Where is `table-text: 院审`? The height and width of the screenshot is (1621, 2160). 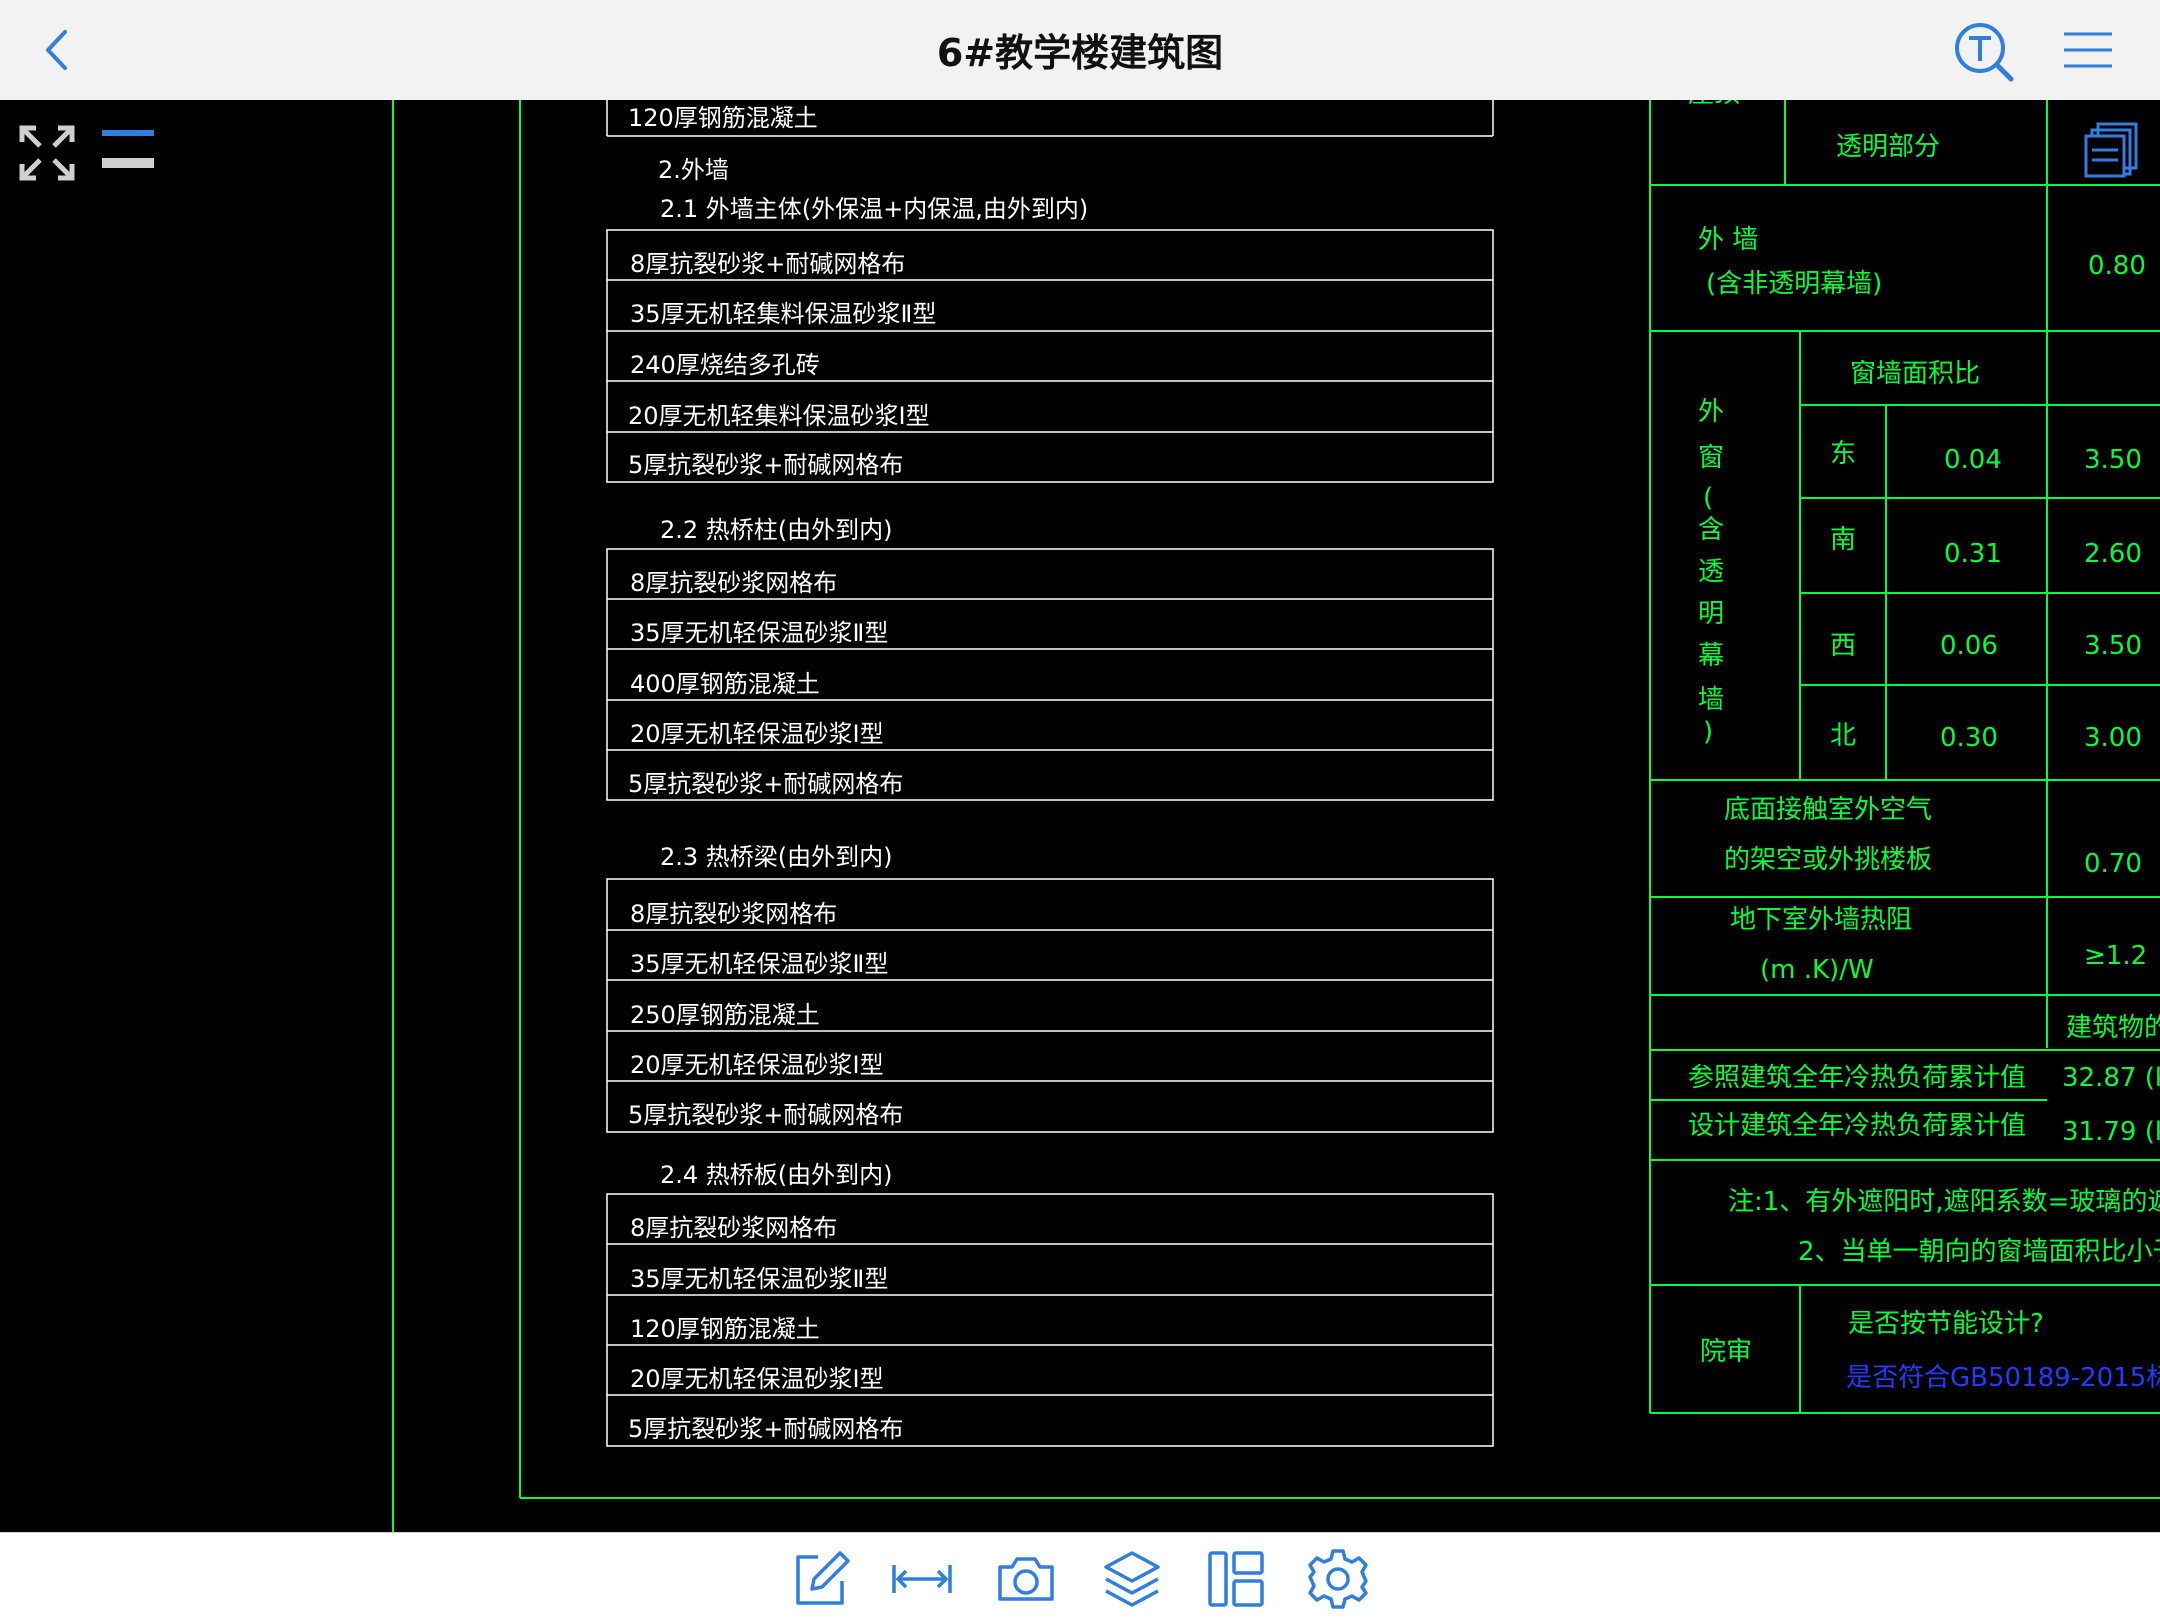
table-text: 院审 is located at coordinates (1726, 1352).